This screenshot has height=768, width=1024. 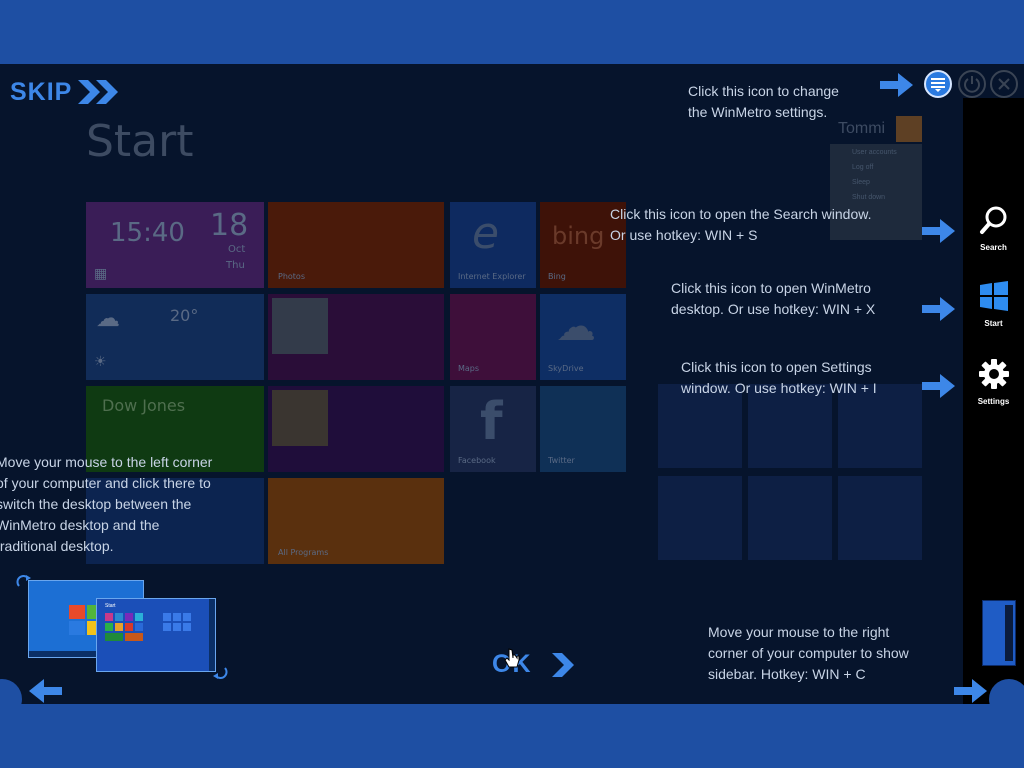 I want to click on tile-label: Maps, so click(x=469, y=368).